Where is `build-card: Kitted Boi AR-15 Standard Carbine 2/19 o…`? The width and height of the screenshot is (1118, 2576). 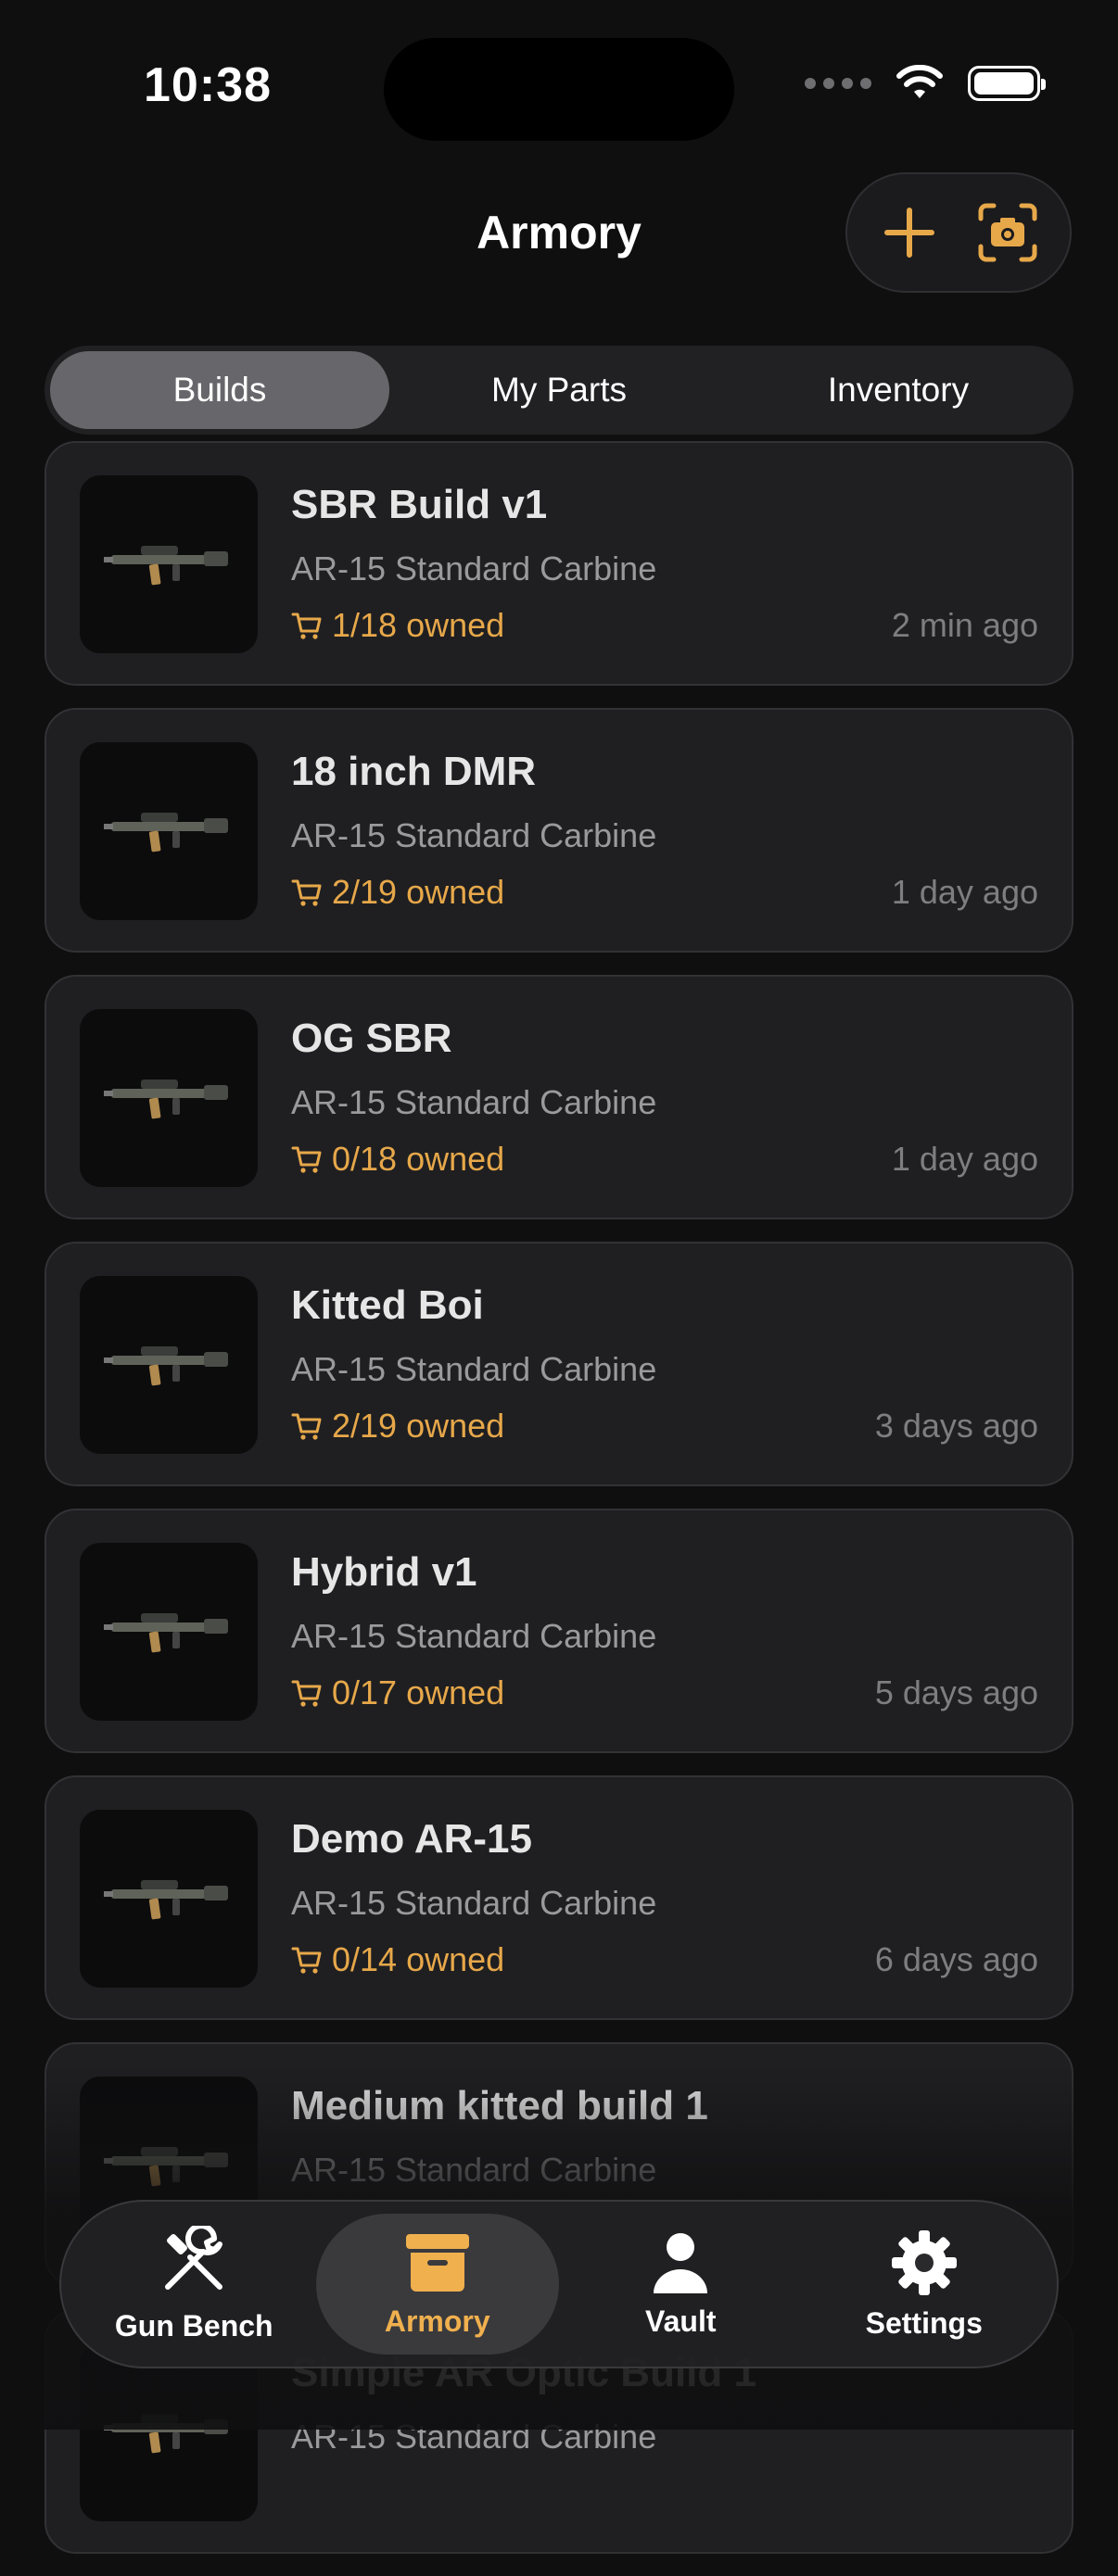 build-card: Kitted Boi AR-15 Standard Carbine 2/19 o… is located at coordinates (559, 1364).